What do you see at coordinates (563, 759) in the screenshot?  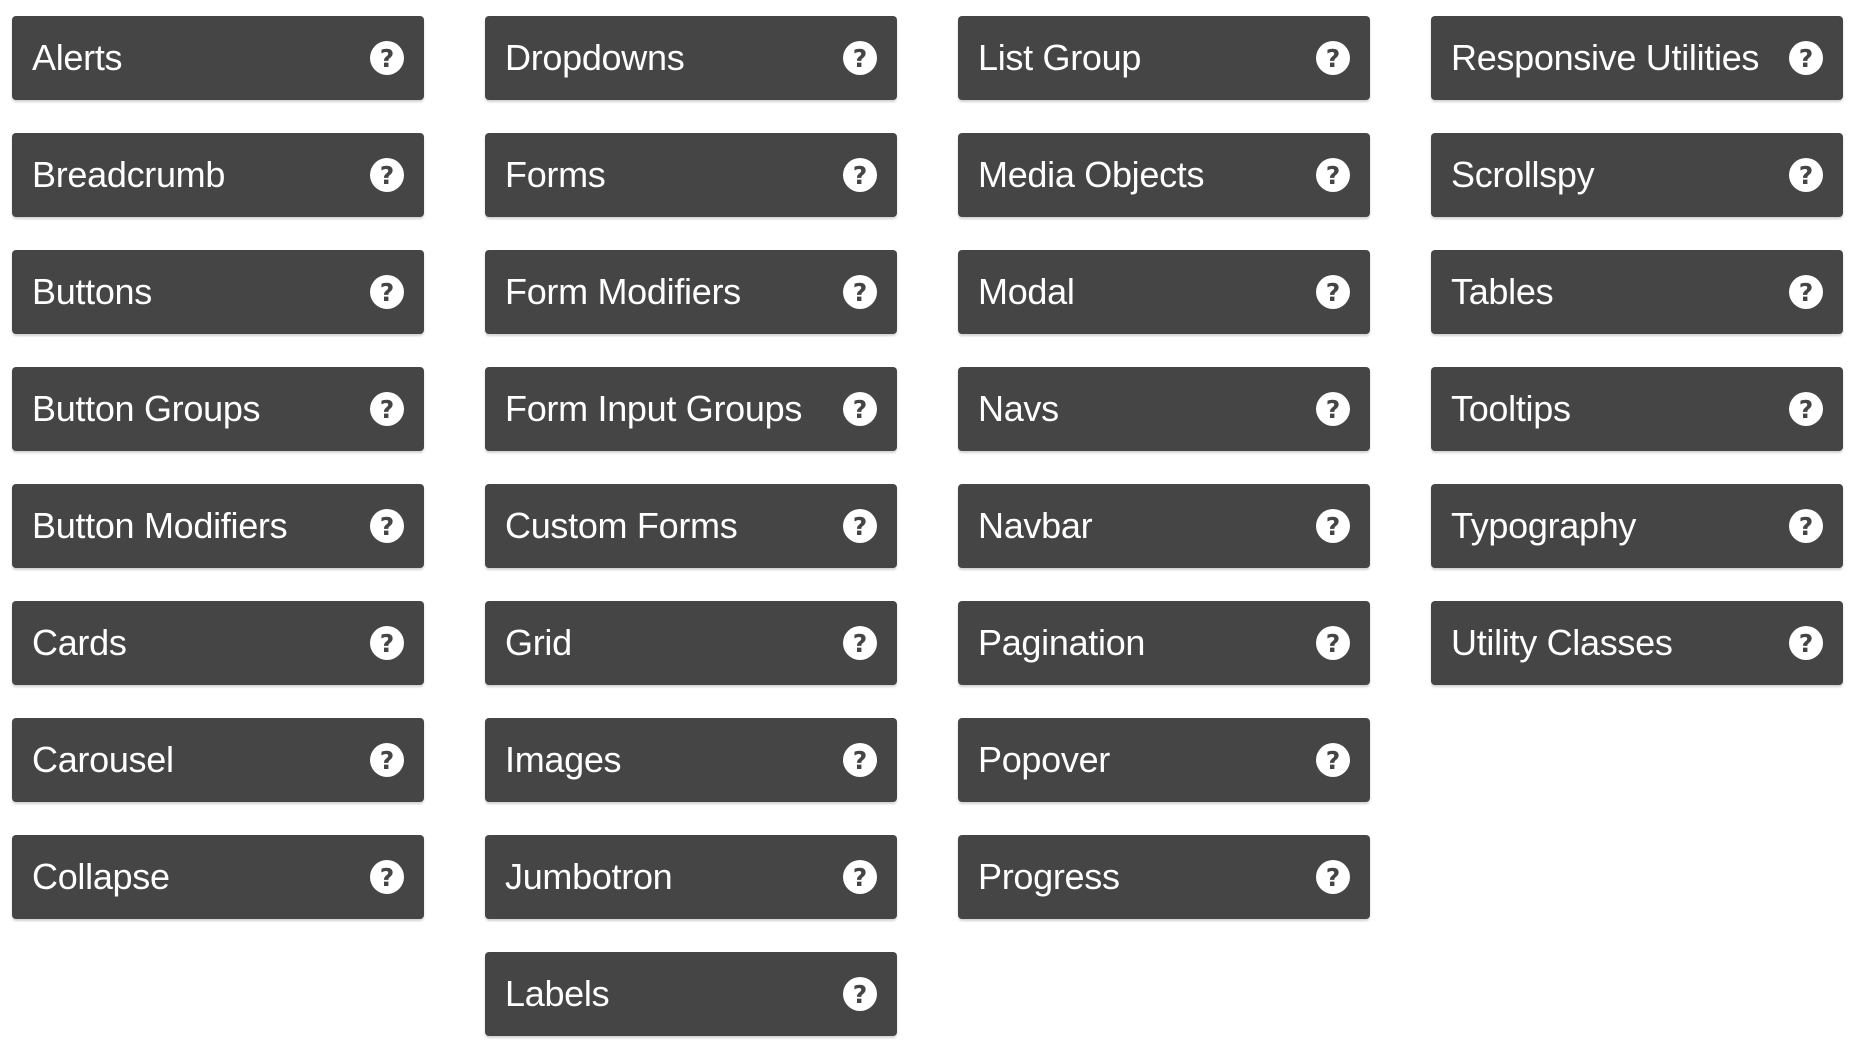 I see `component-tile-label: Images` at bounding box center [563, 759].